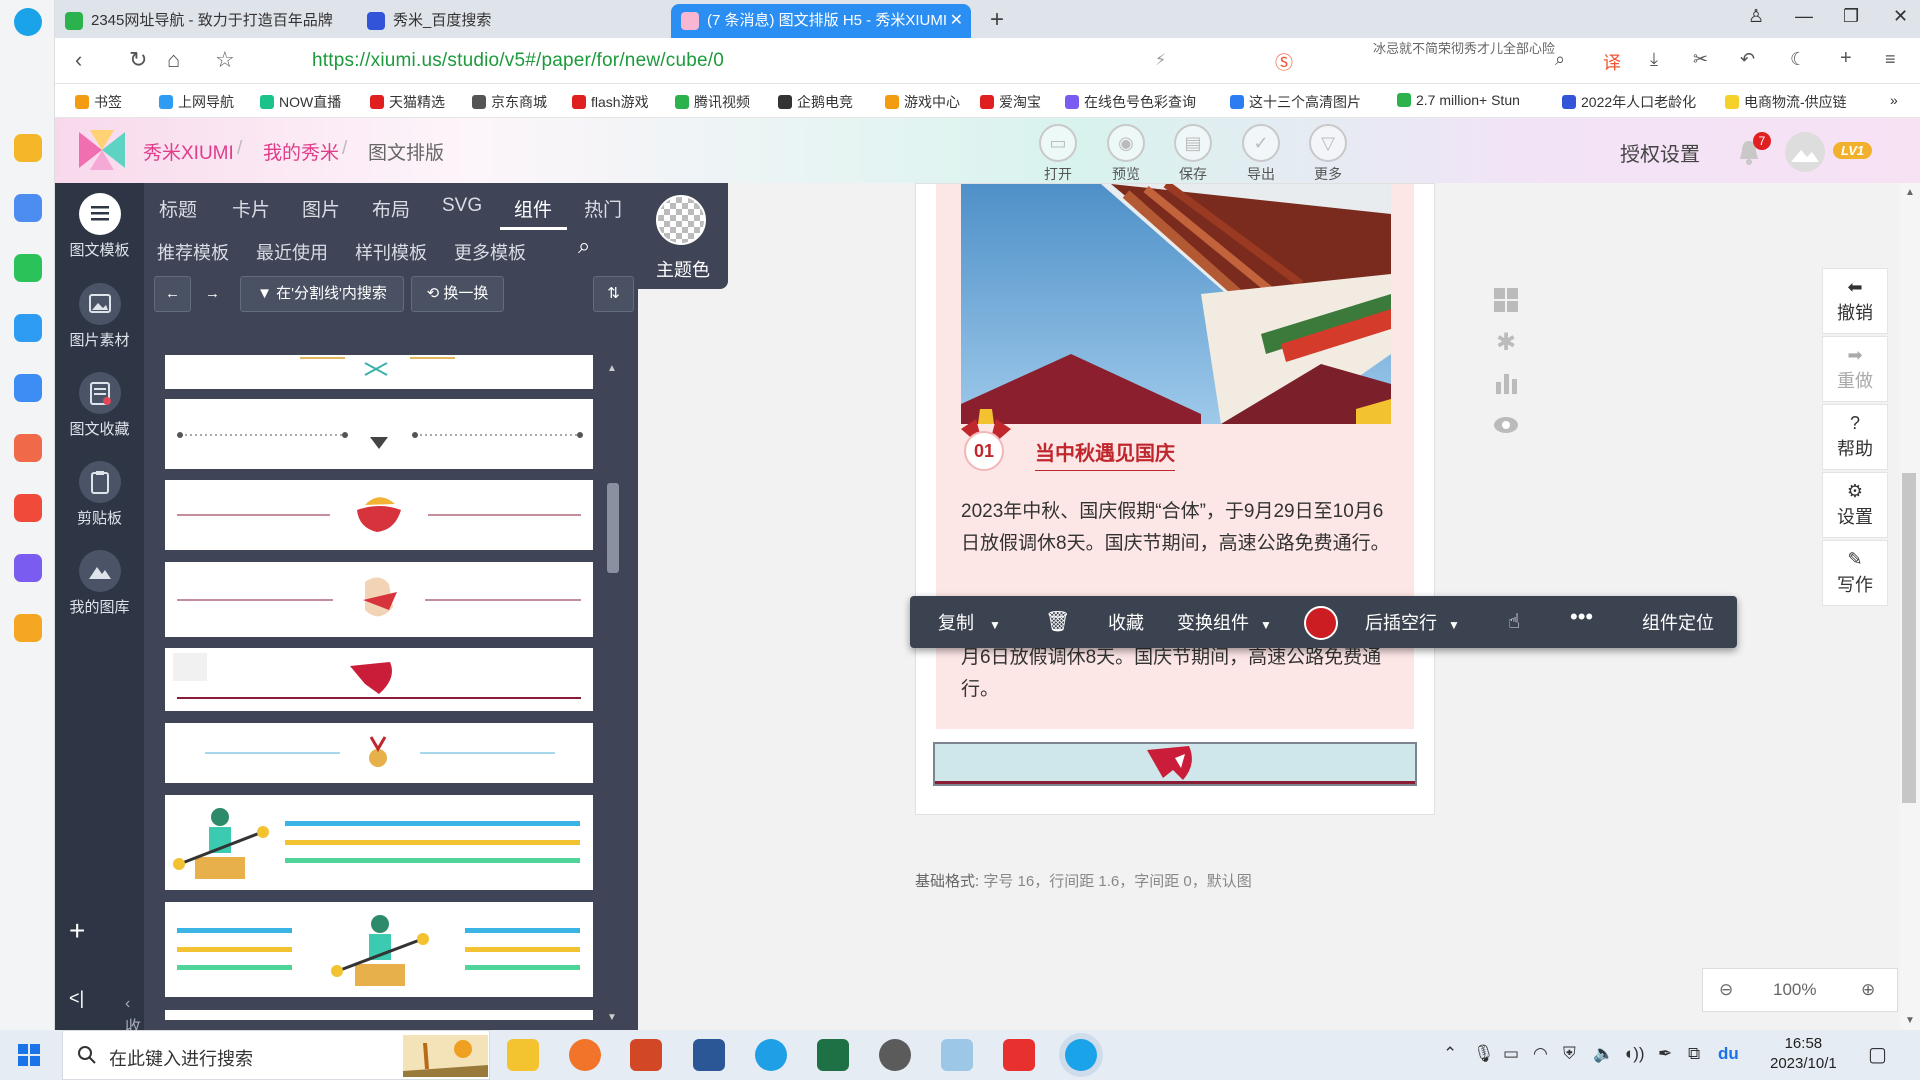  What do you see at coordinates (1412, 622) in the screenshot?
I see `insert-blank-line-button: 后插空行 ▼` at bounding box center [1412, 622].